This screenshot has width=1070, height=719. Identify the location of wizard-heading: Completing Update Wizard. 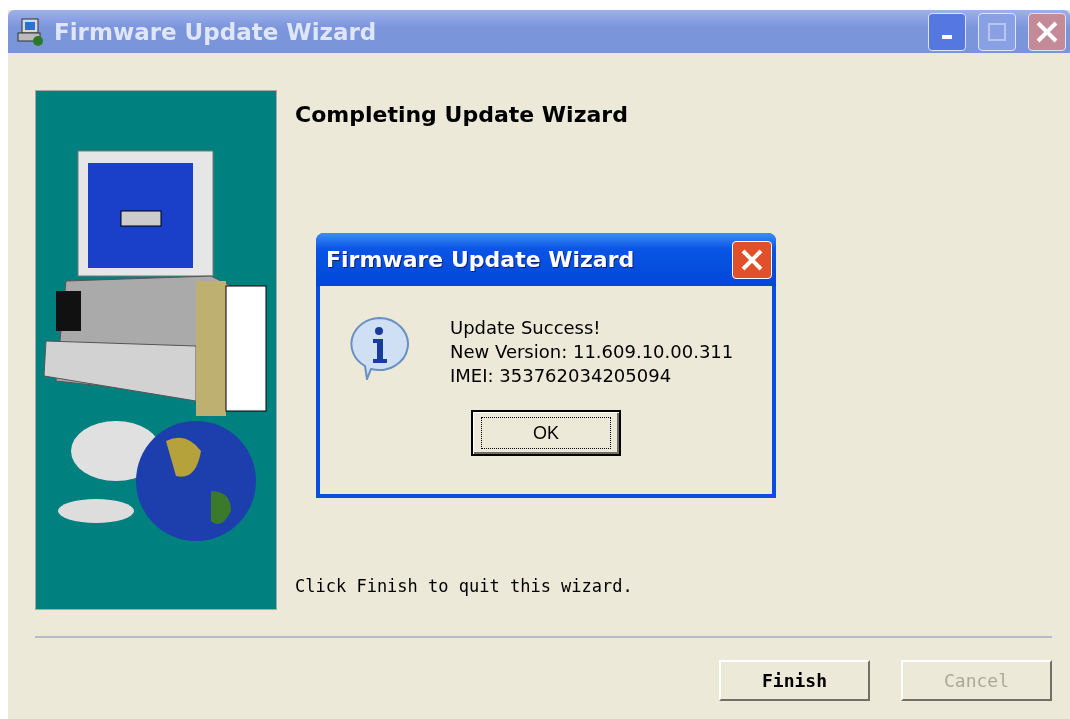
(462, 114).